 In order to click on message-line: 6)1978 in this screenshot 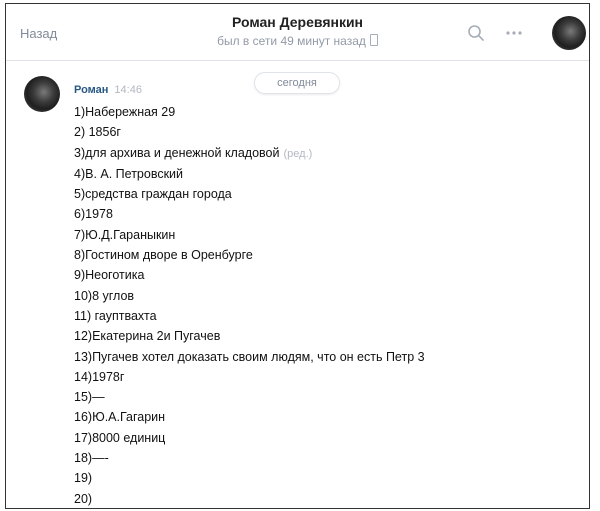, I will do `click(93, 214)`.